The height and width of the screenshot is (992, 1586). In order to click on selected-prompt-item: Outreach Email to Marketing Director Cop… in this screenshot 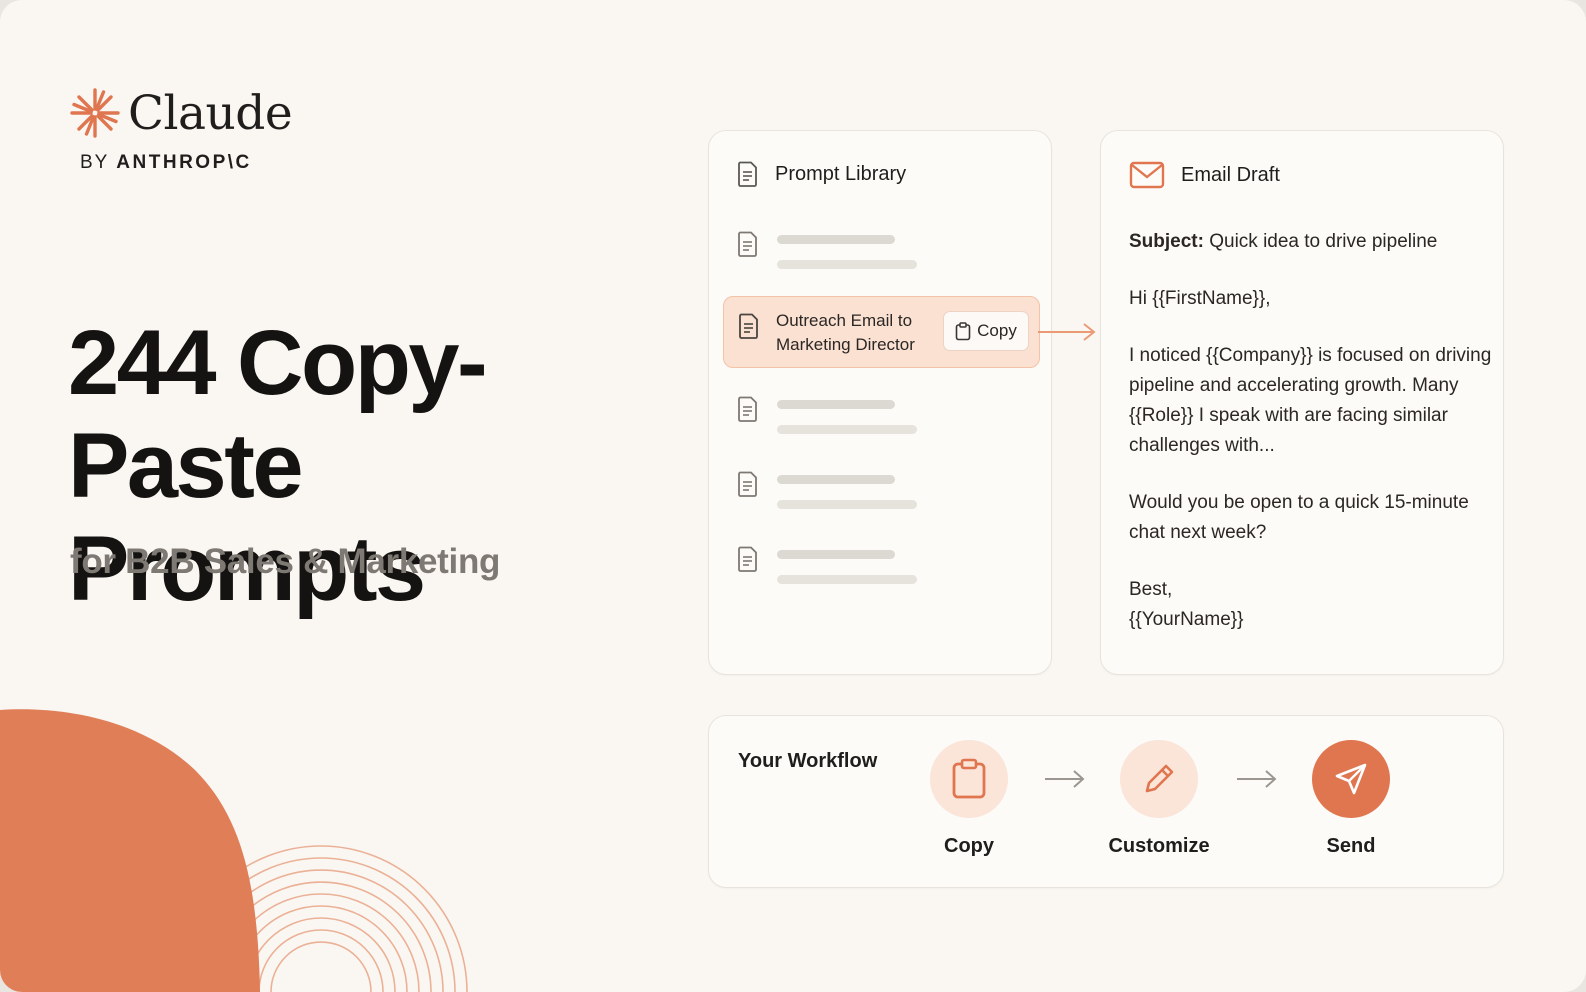, I will do `click(881, 332)`.